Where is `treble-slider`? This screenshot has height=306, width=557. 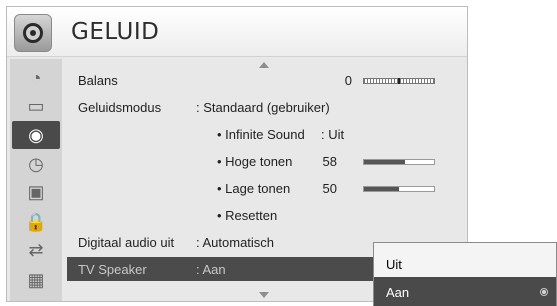
treble-slider is located at coordinates (399, 162).